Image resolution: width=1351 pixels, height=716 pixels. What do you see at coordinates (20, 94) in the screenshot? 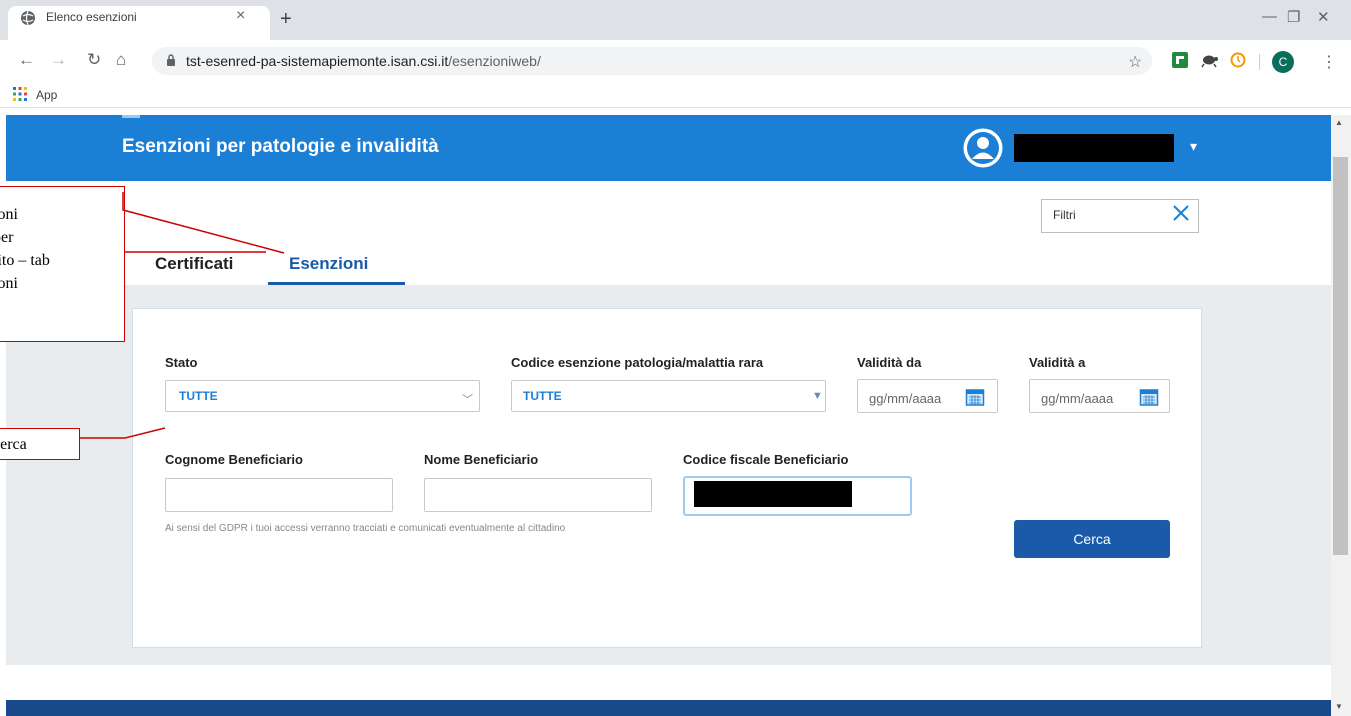
I see `apps-grid-icon` at bounding box center [20, 94].